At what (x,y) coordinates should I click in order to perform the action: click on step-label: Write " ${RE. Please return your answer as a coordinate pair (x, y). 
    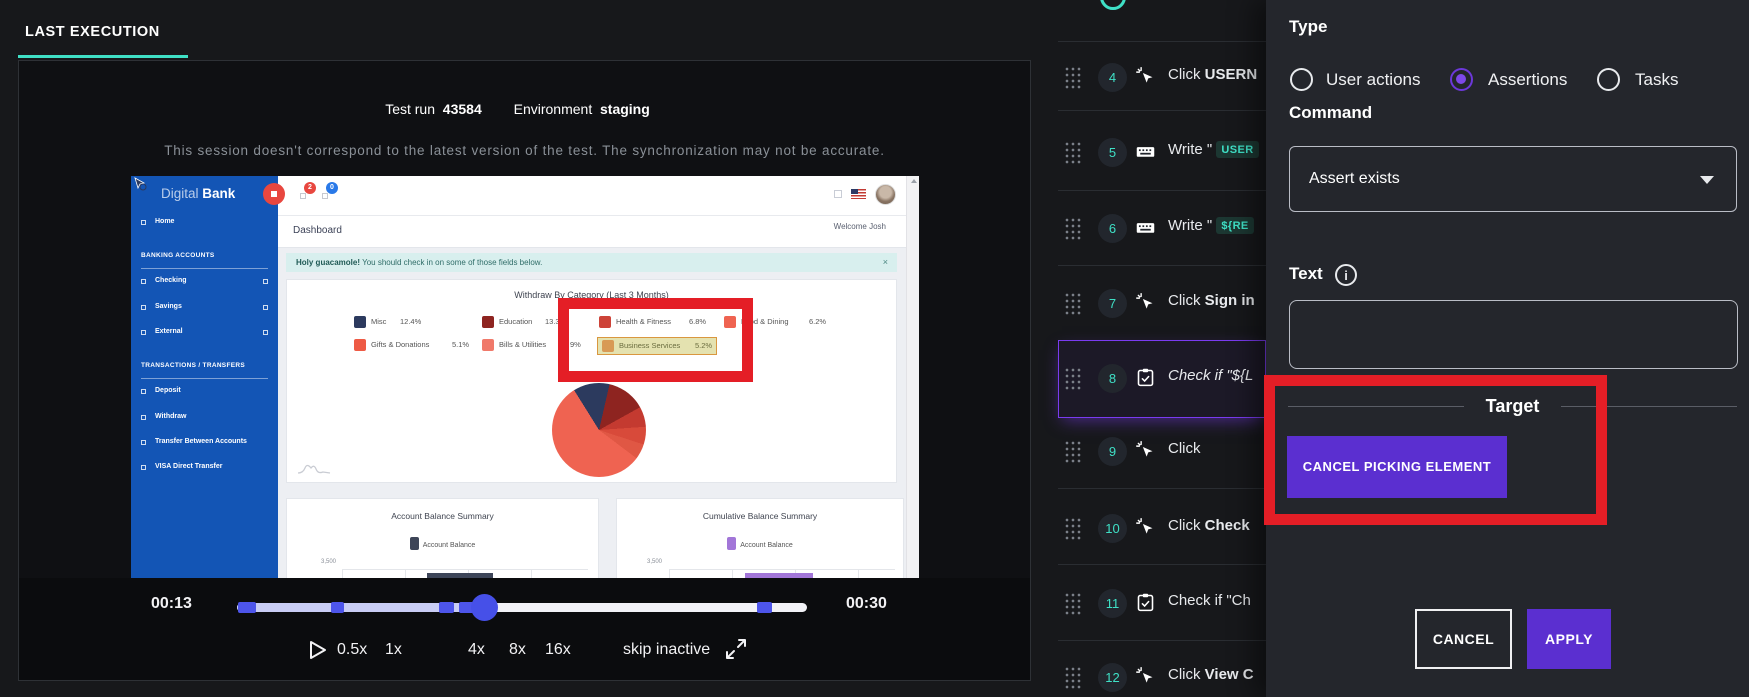
    Looking at the image, I should click on (1211, 225).